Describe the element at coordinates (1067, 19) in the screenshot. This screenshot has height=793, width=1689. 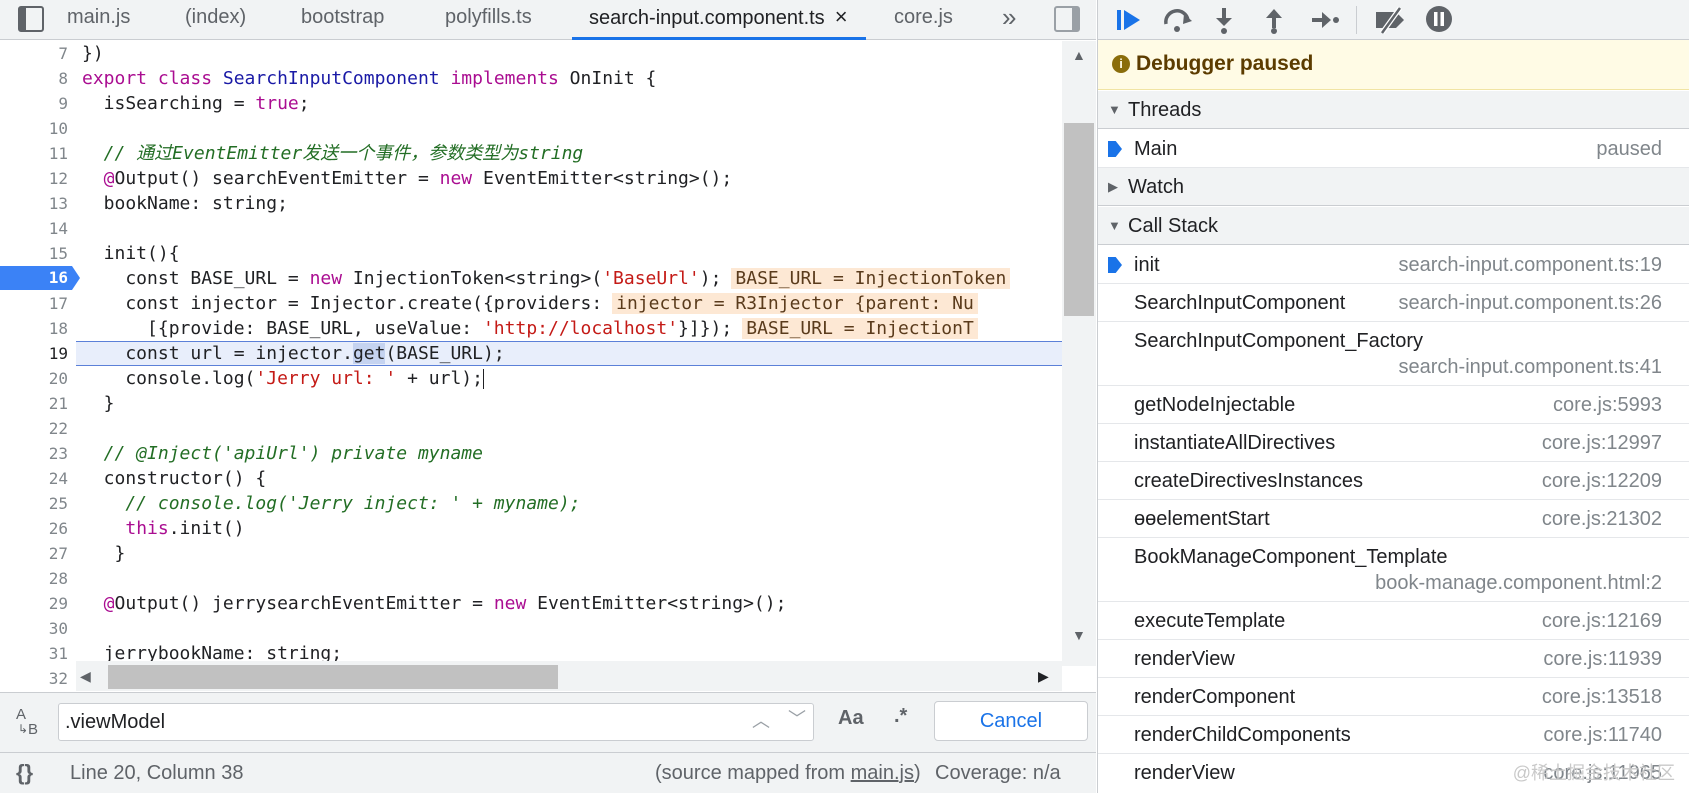
I see `toggle-debugger-icon` at that location.